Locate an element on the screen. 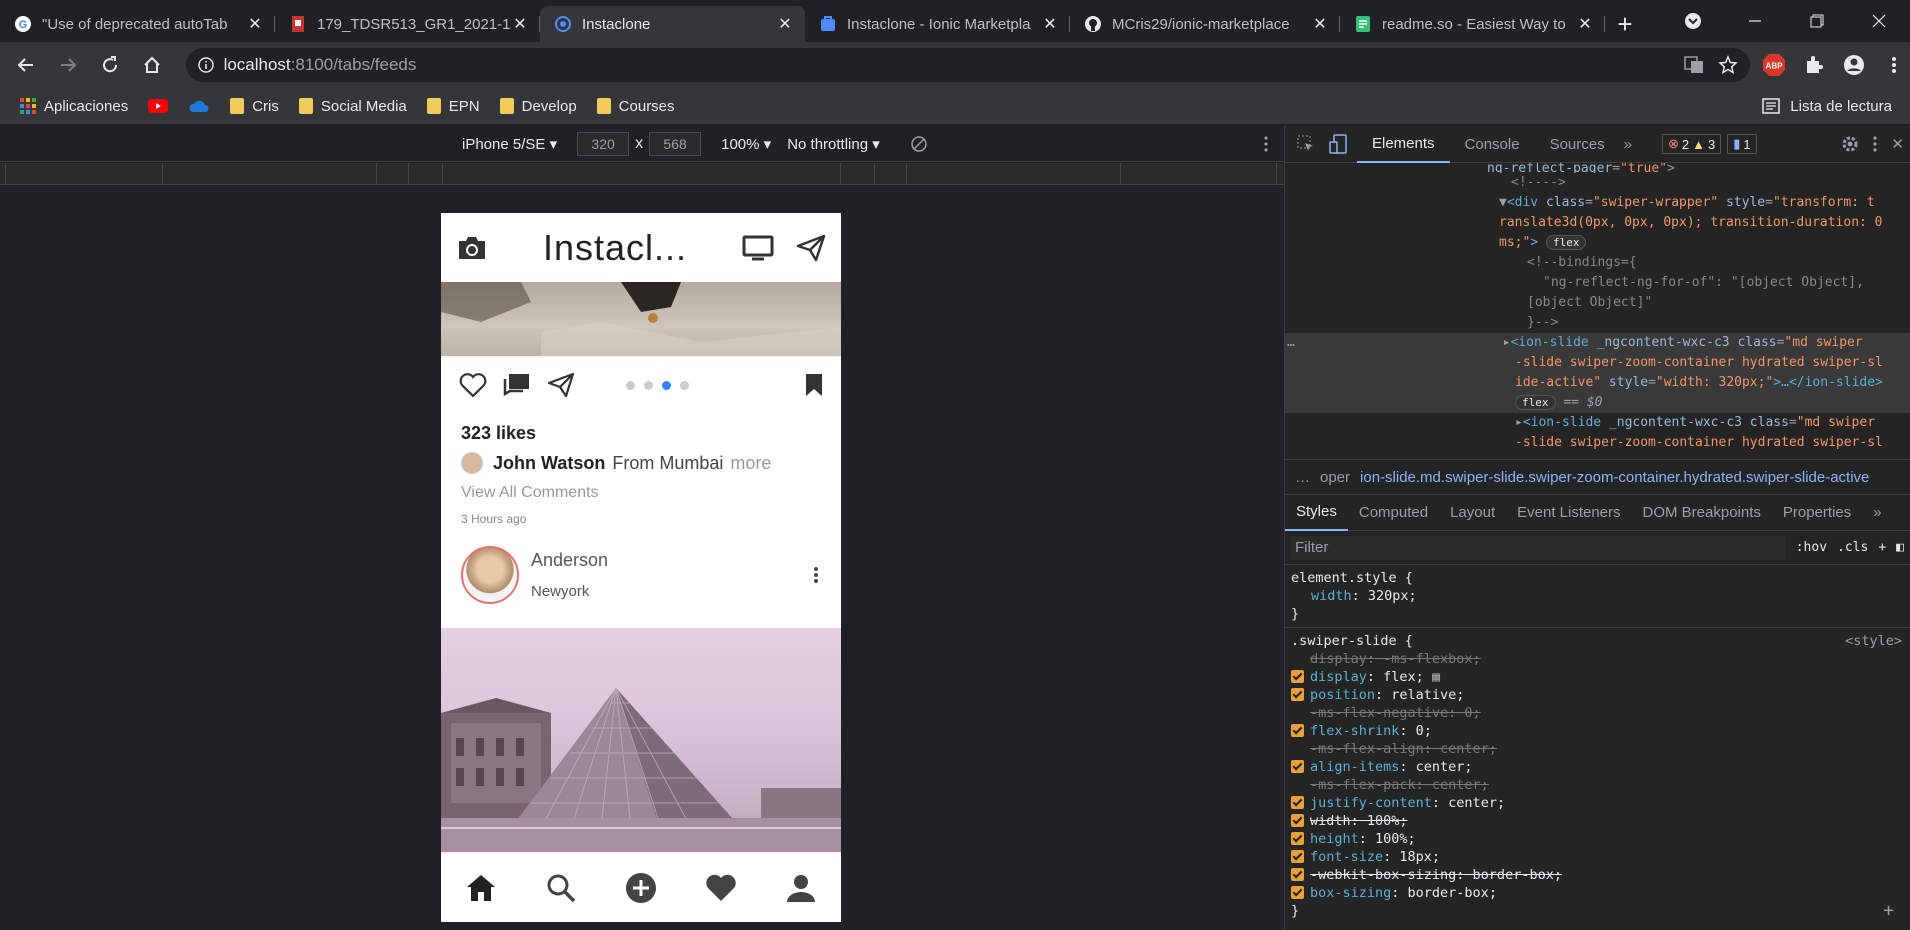  breadcrumb-item: oper is located at coordinates (1335, 477).